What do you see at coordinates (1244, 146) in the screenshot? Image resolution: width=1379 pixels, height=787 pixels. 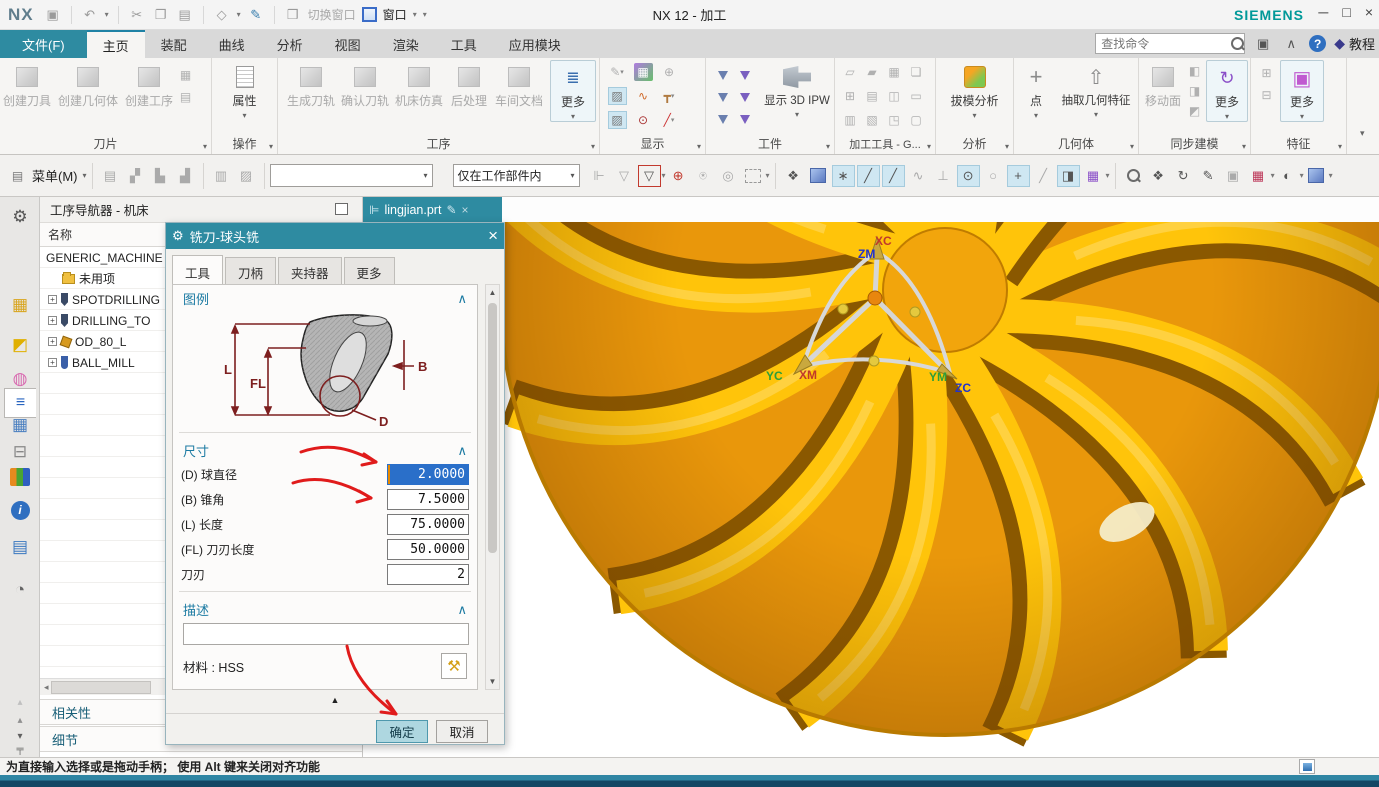 I see `group-sync-dropdown-icon: ▾` at bounding box center [1244, 146].